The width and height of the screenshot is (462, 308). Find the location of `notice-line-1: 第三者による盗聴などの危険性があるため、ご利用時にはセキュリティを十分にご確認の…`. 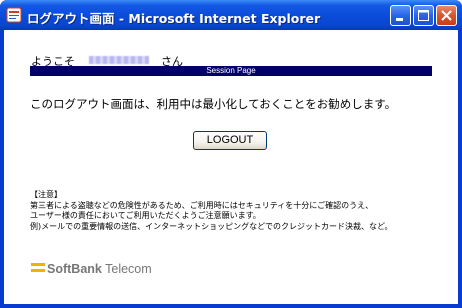

notice-line-1: 第三者による盗聴などの危険性があるため、ご利用時にはセキュリティを十分にご確認の… is located at coordinates (202, 205).